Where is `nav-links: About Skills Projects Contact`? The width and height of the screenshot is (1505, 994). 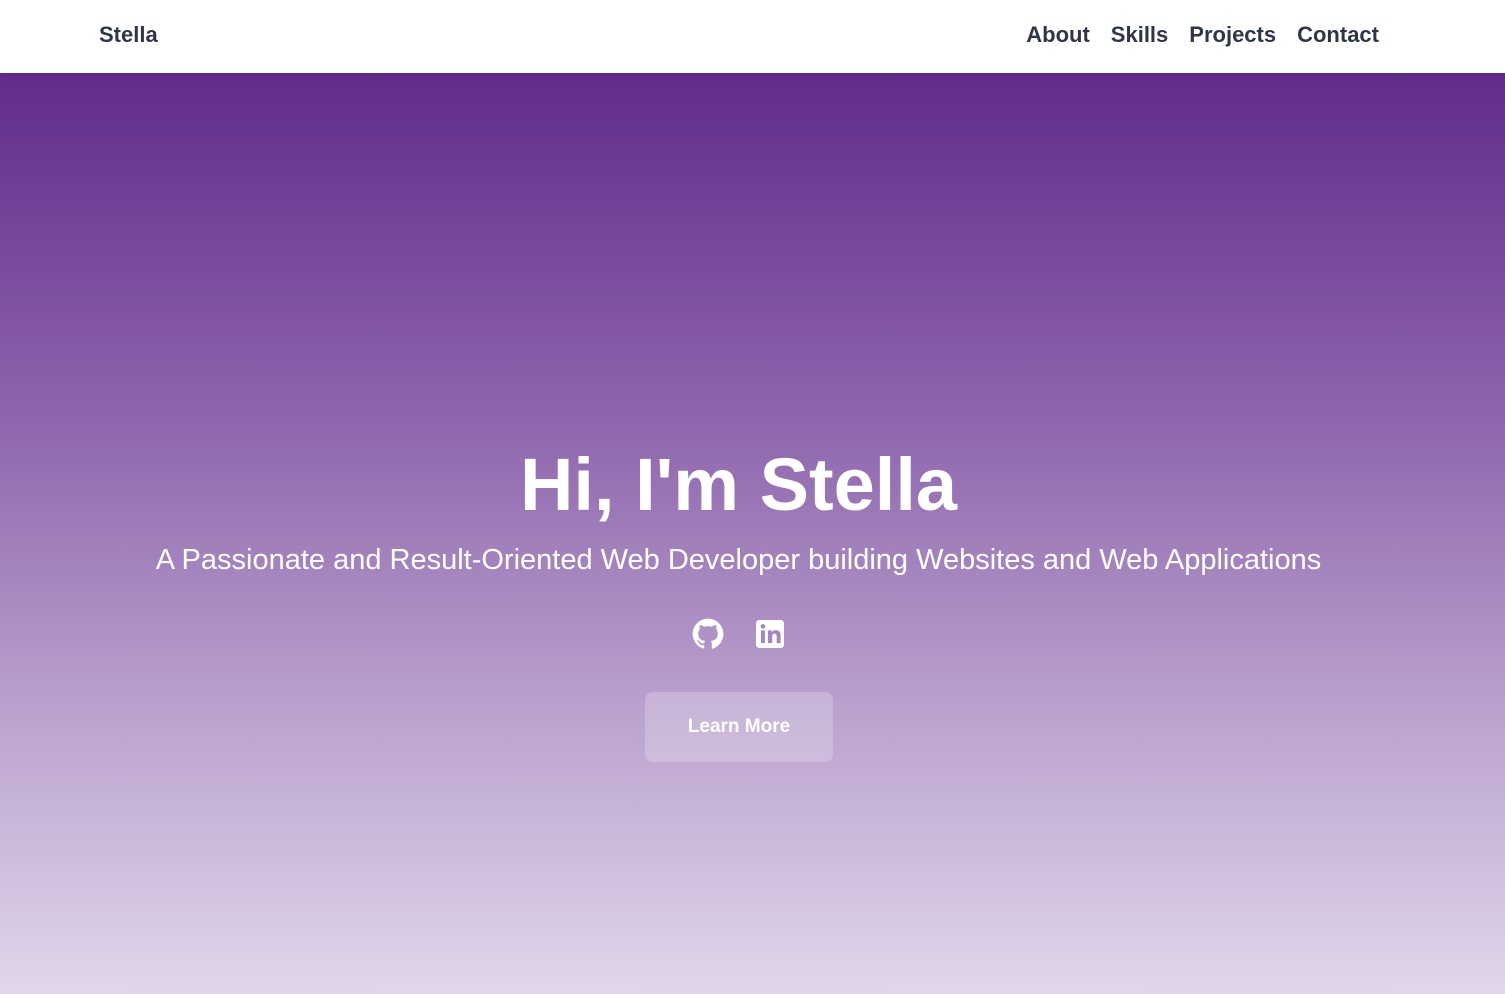 nav-links: About Skills Projects Contact is located at coordinates (1202, 35).